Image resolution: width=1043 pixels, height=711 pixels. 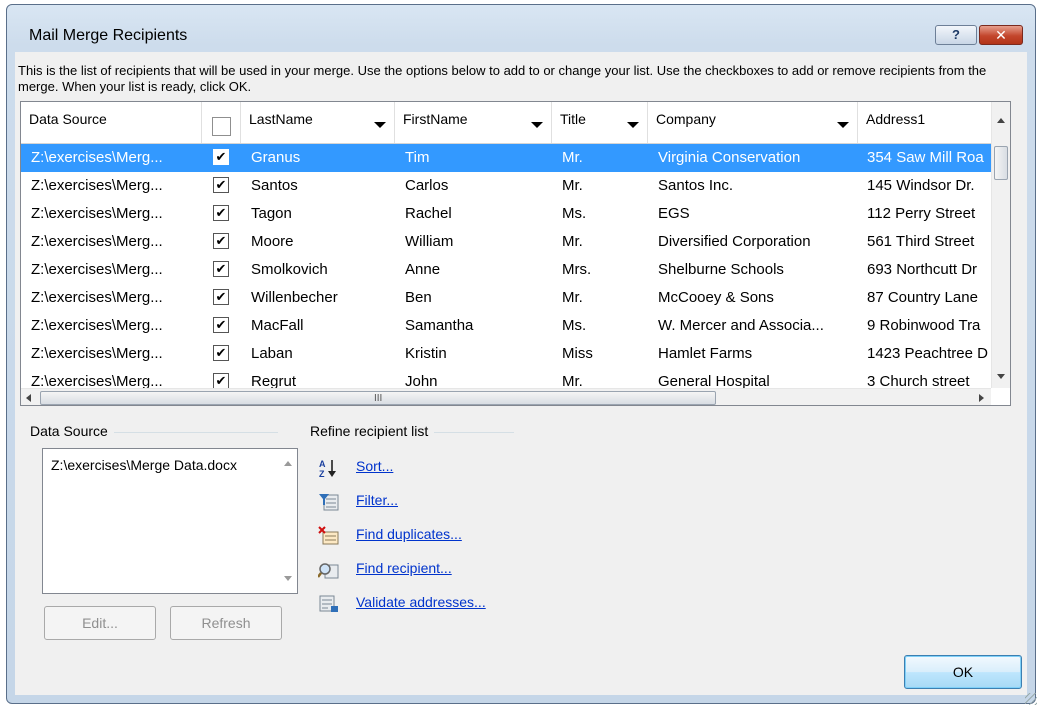 What do you see at coordinates (322, 464) in the screenshot?
I see `svg-text: A` at bounding box center [322, 464].